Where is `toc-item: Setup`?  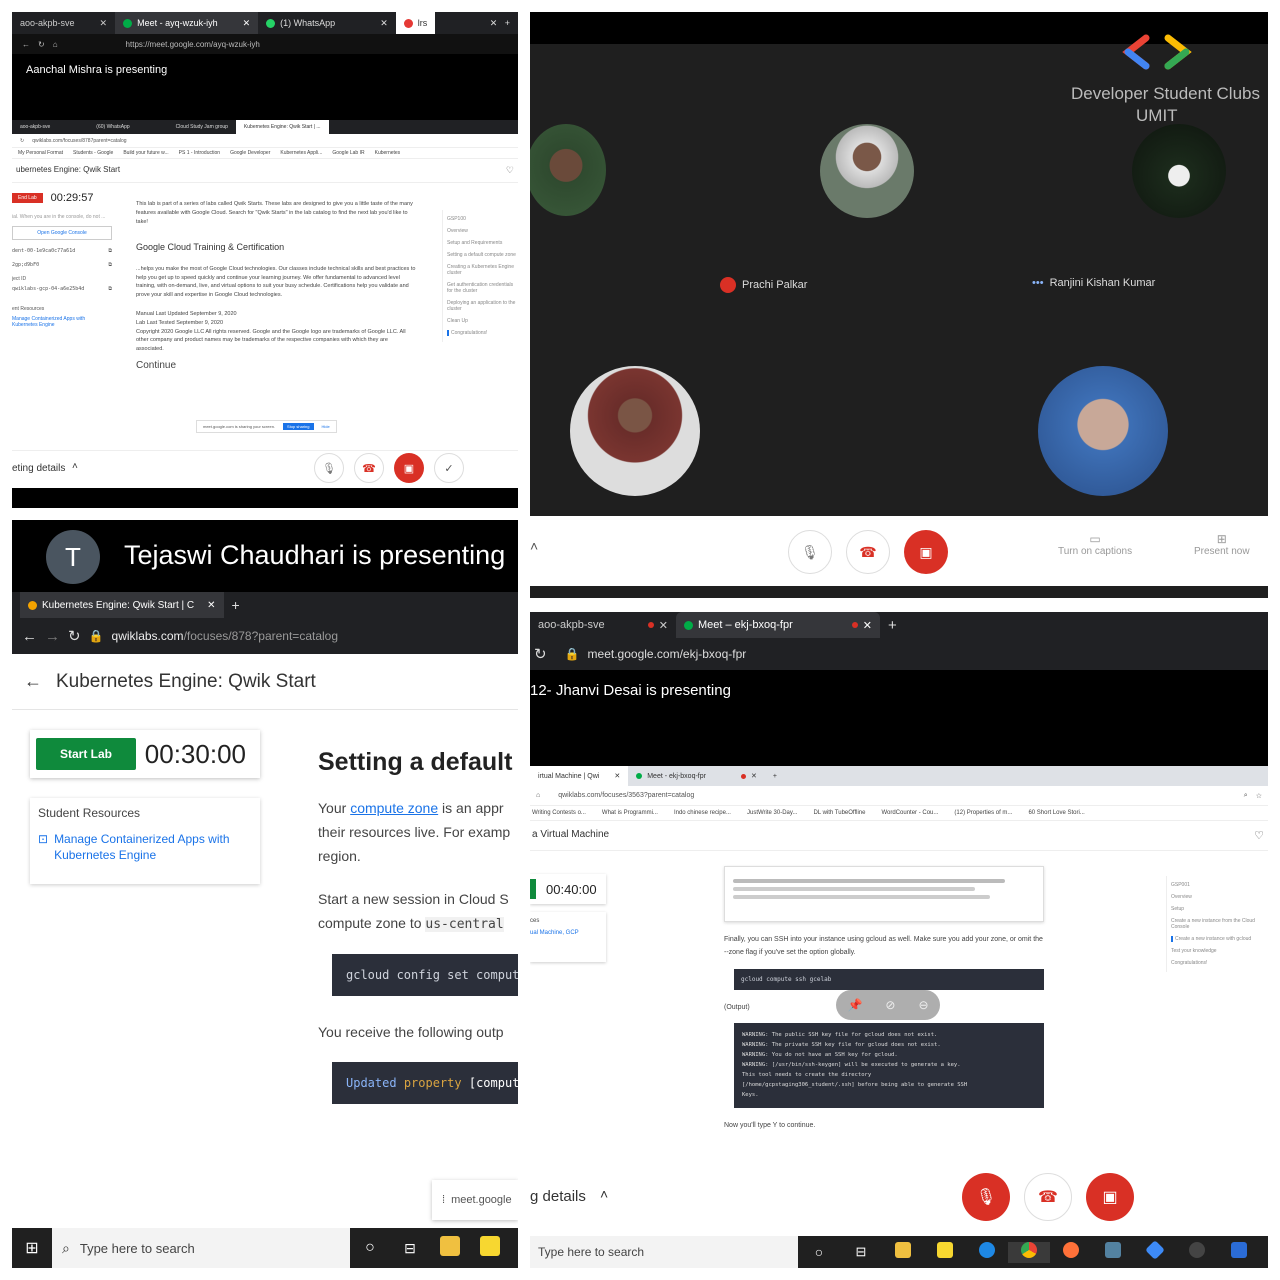
toc-item: Setup is located at coordinates (1219, 909).